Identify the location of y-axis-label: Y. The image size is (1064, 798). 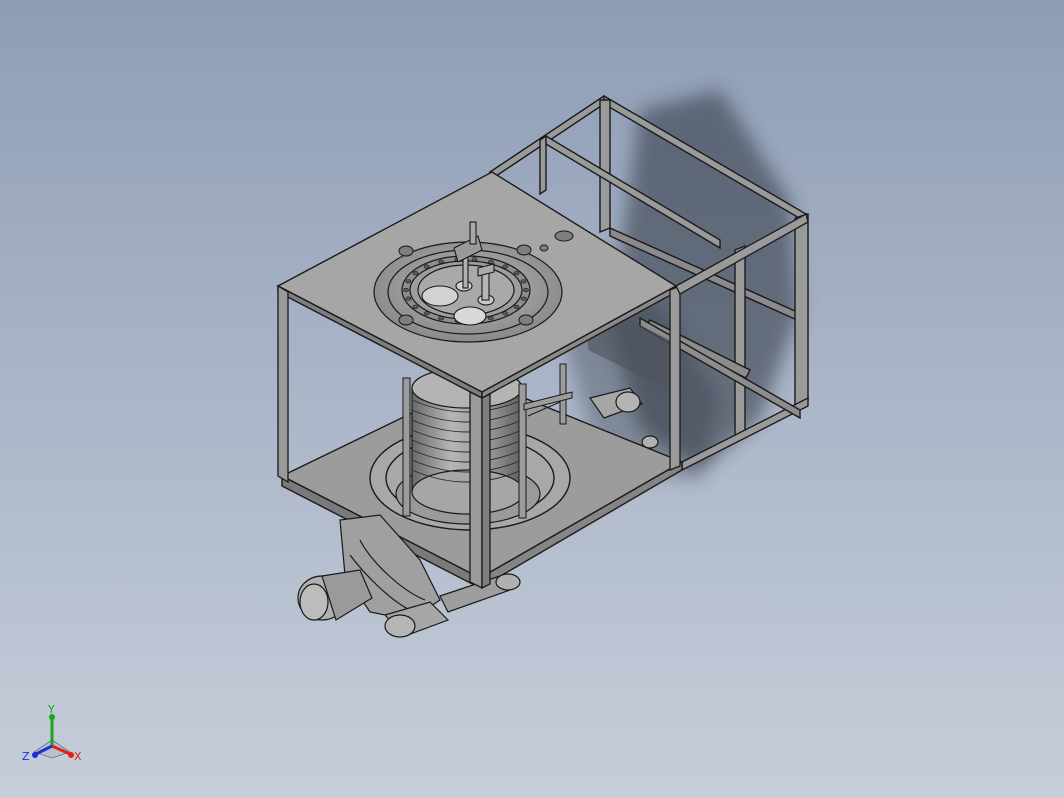
(51, 709).